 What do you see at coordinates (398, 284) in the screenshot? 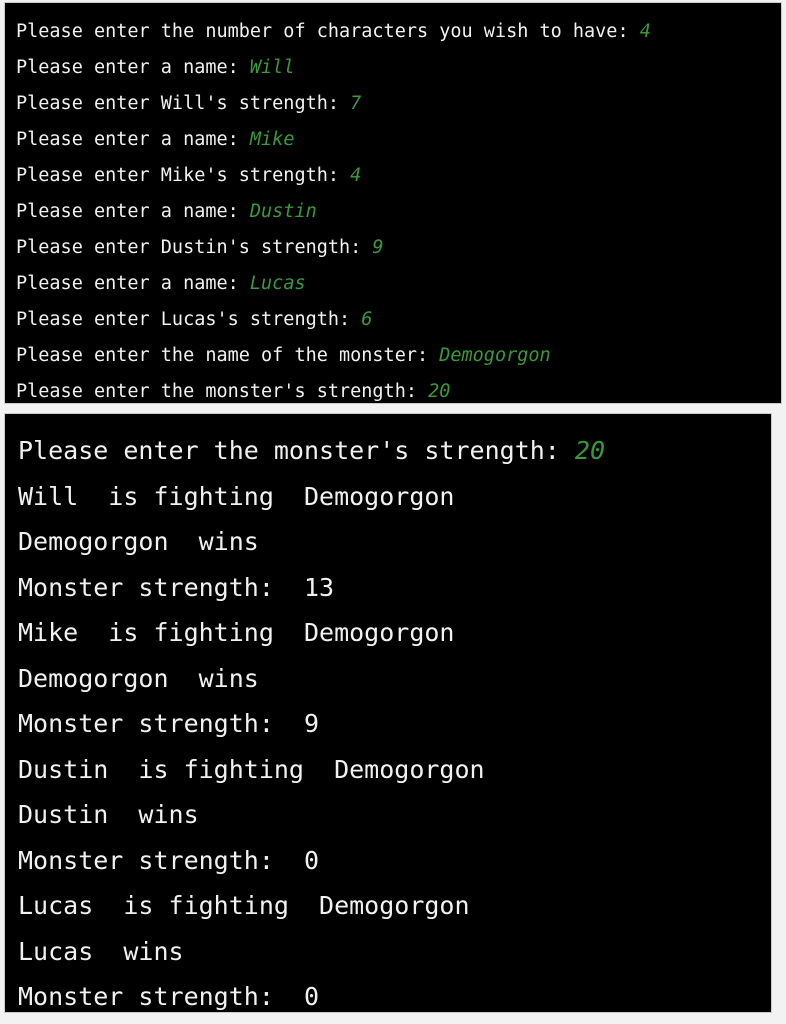
I see `terminal-line: Please enter a name: Lucas` at bounding box center [398, 284].